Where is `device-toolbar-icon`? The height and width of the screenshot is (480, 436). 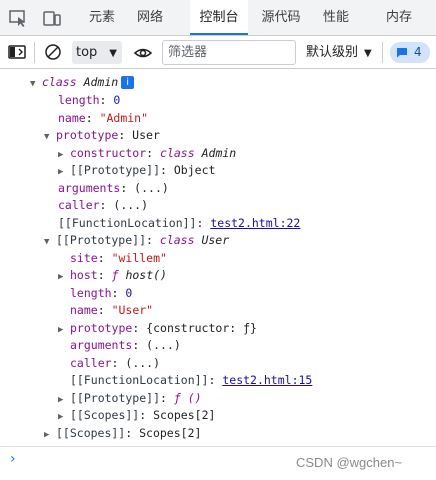
device-toolbar-icon is located at coordinates (52, 18).